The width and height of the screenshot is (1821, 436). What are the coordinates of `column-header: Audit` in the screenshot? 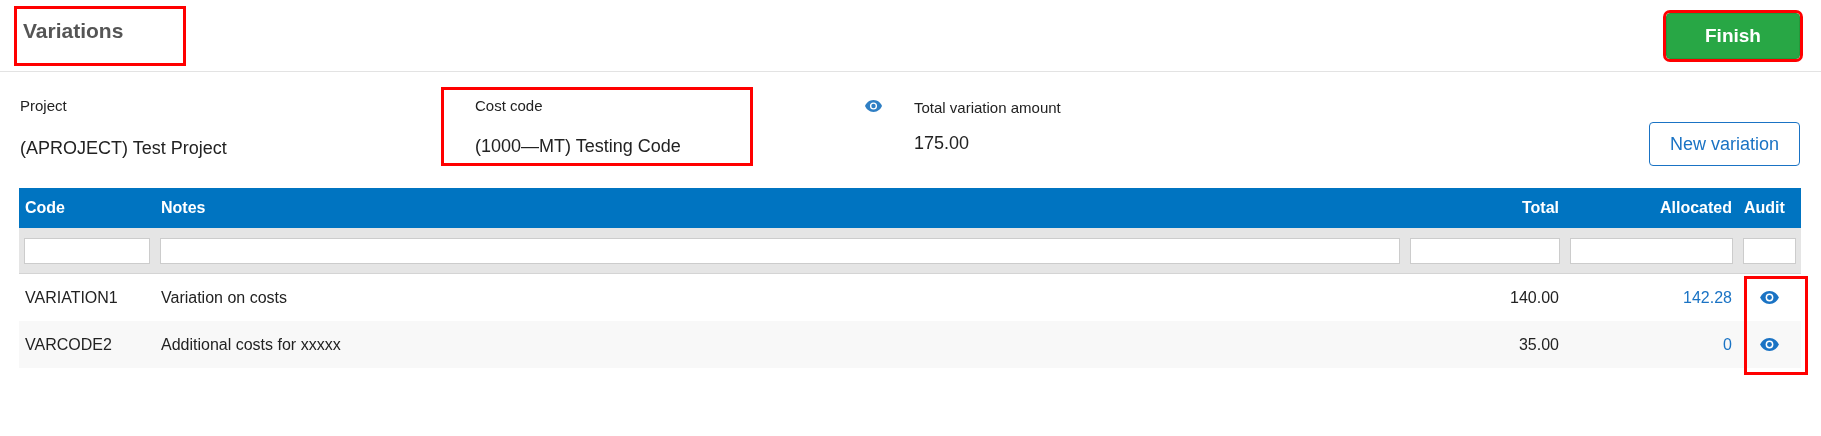 It's located at (1769, 208).